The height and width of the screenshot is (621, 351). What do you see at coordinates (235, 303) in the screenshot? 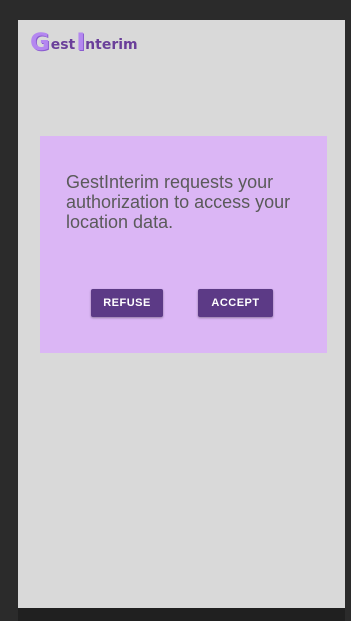
I see `accept-button: ACCEPT` at bounding box center [235, 303].